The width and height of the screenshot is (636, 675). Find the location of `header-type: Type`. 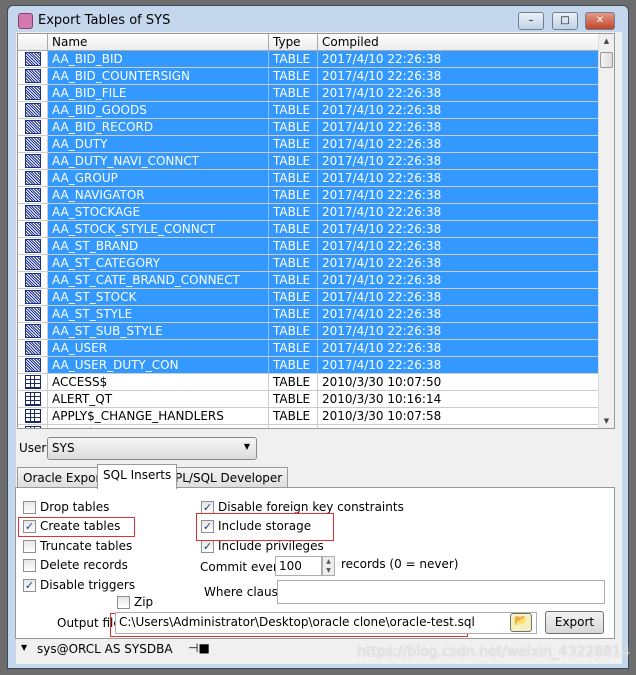

header-type: Type is located at coordinates (293, 42).